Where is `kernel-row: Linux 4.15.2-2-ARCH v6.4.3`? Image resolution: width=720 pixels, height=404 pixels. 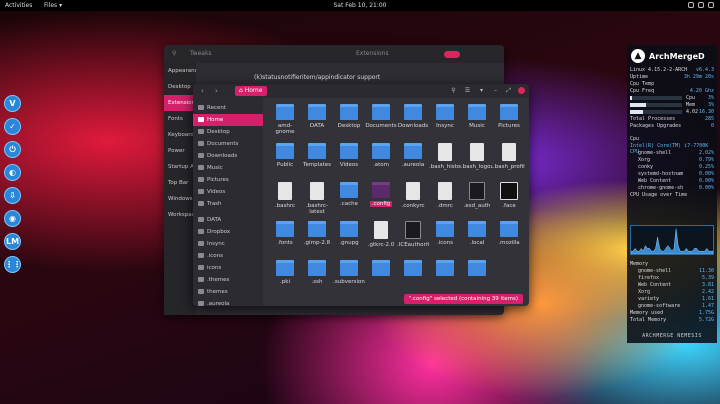 kernel-row: Linux 4.15.2-2-ARCH v6.4.3 is located at coordinates (672, 70).